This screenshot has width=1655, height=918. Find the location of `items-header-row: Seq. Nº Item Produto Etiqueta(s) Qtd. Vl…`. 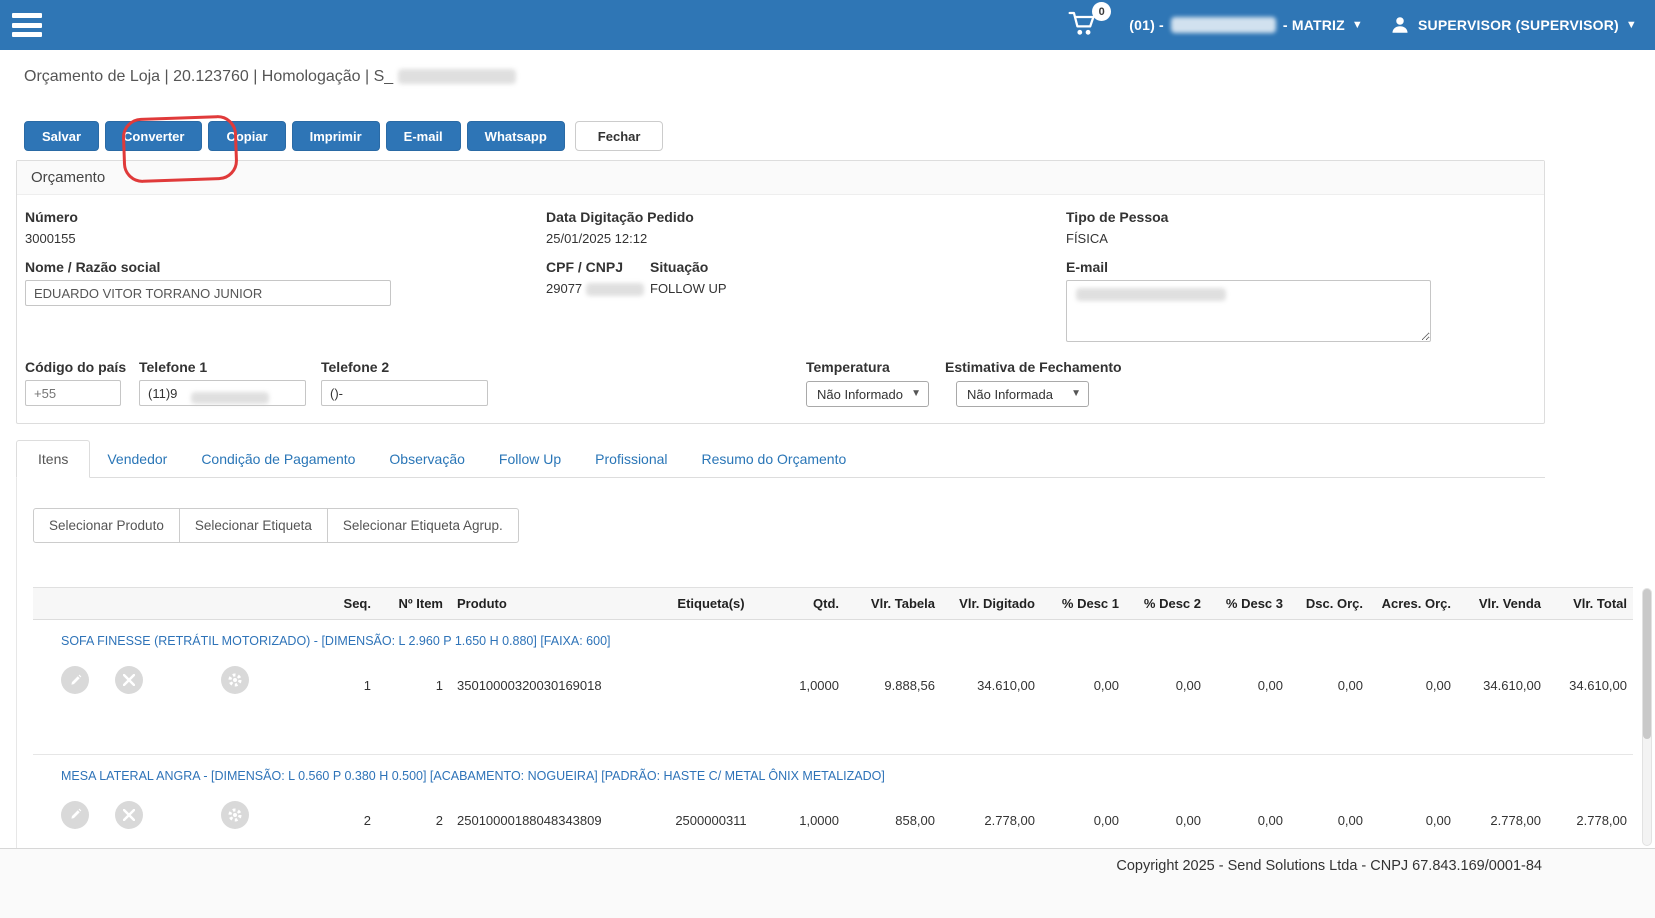

items-header-row: Seq. Nº Item Produto Etiqueta(s) Qtd. Vl… is located at coordinates (833, 603).